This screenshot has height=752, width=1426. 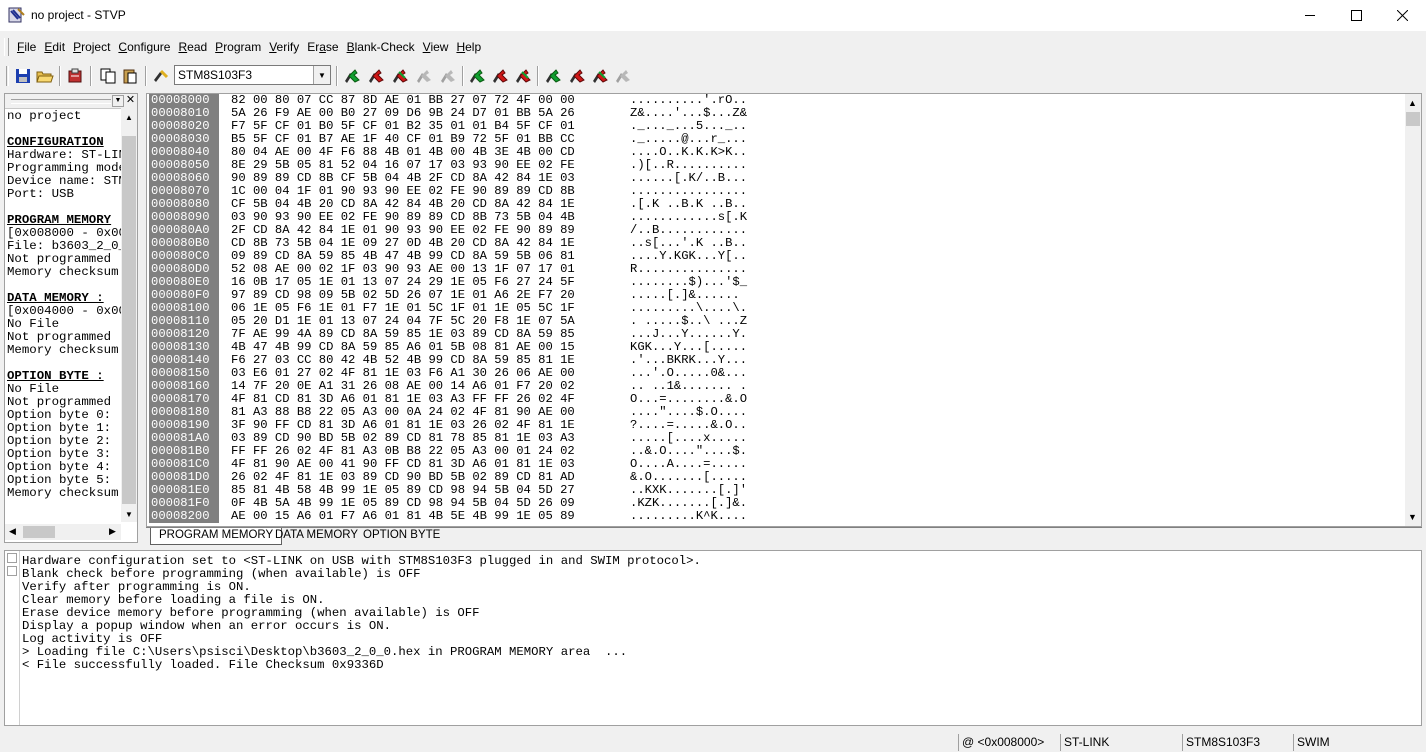 What do you see at coordinates (6, 47) in the screenshot?
I see `menu-grip` at bounding box center [6, 47].